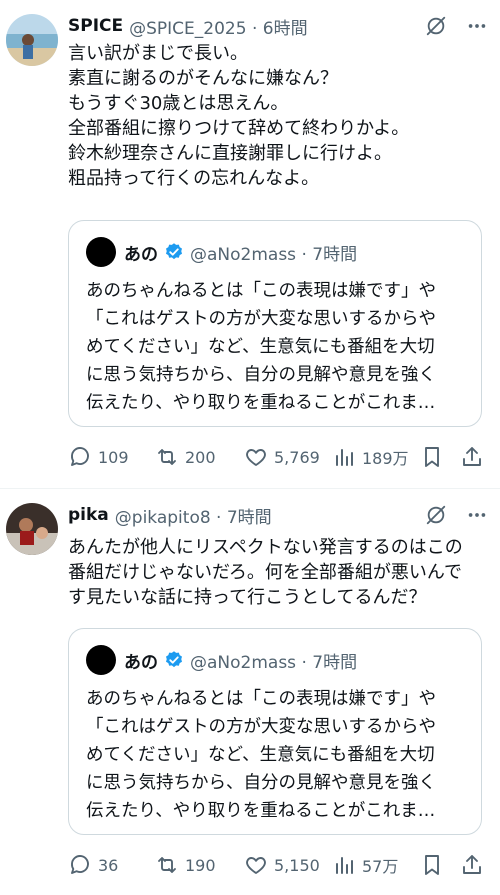  I want to click on like-count: 5,150, so click(297, 865).